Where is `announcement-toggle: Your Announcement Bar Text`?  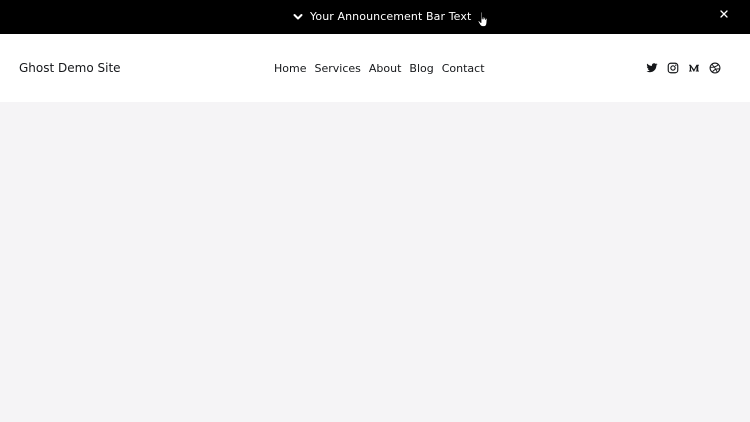 announcement-toggle: Your Announcement Bar Text is located at coordinates (382, 17).